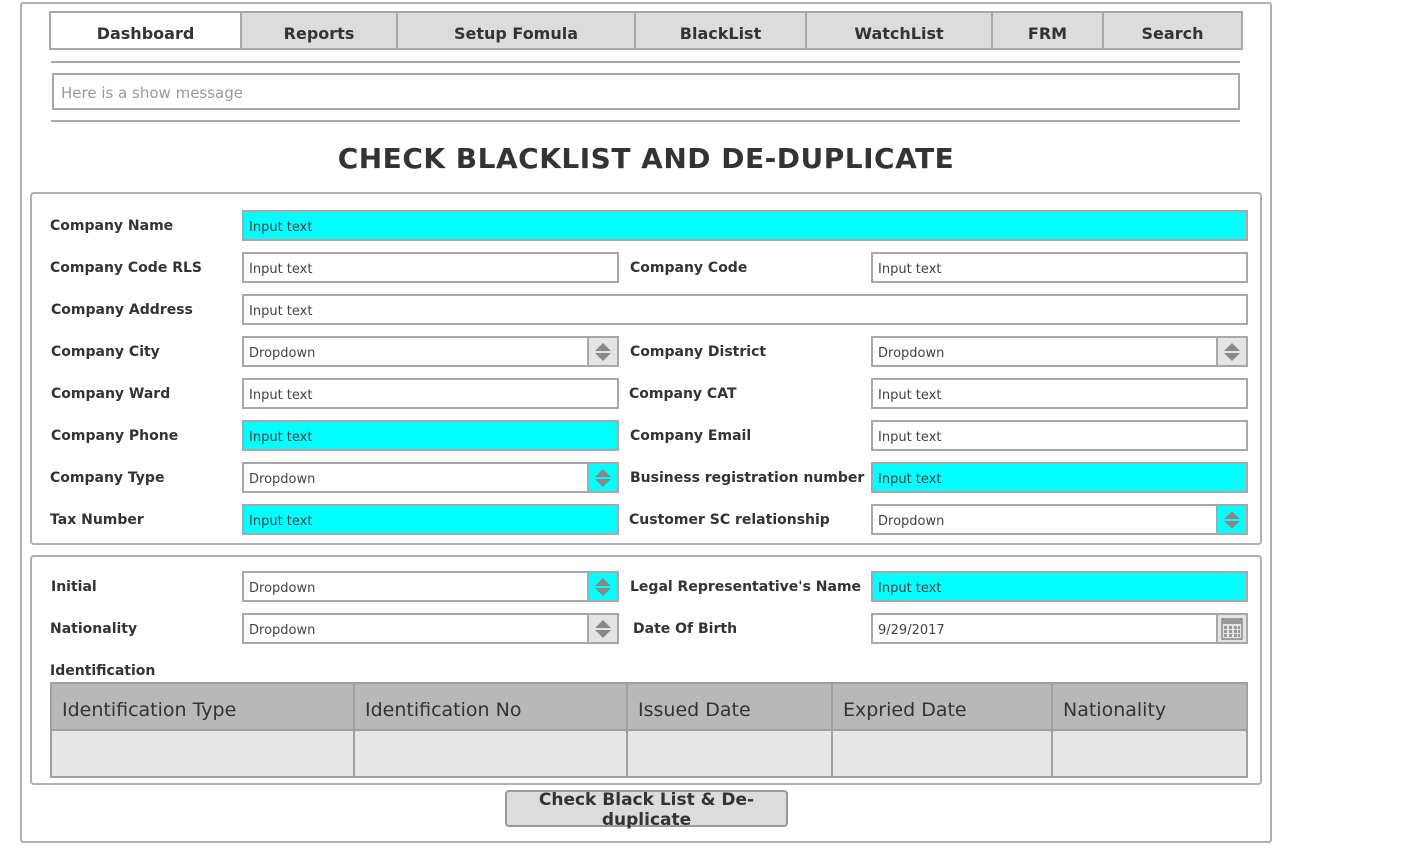 Image resolution: width=1426 pixels, height=863 pixels. What do you see at coordinates (126, 268) in the screenshot?
I see `company-code-rls-label: Company Code RLS` at bounding box center [126, 268].